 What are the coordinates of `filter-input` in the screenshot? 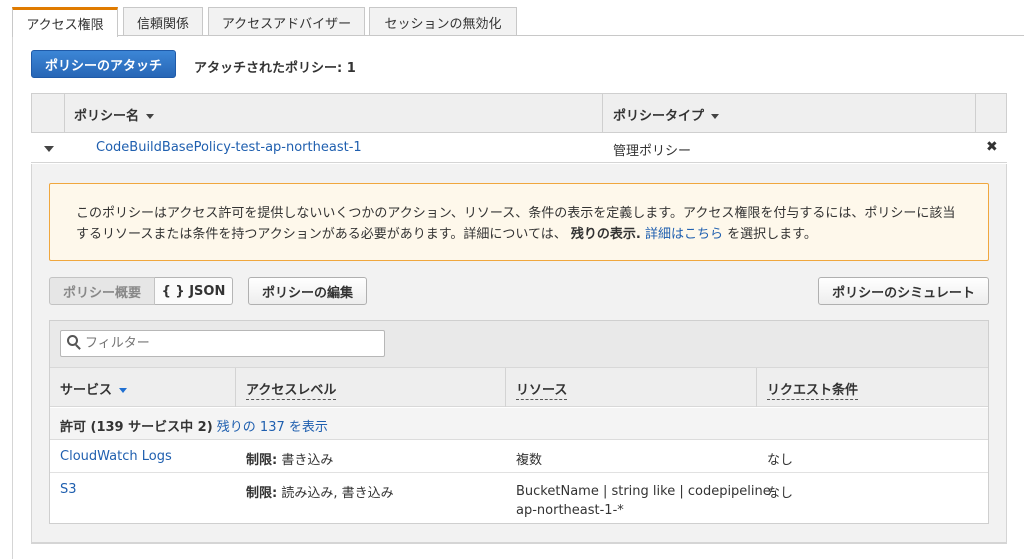 It's located at (222, 343).